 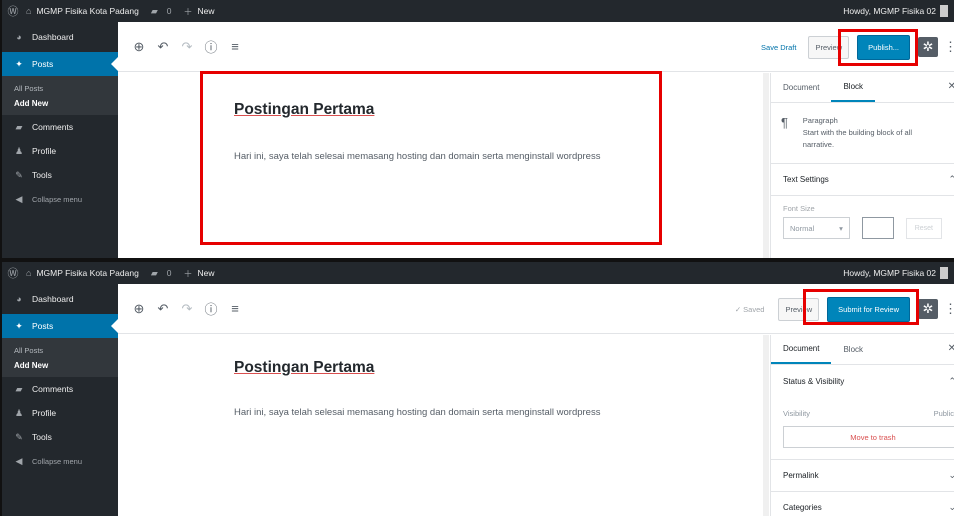 What do you see at coordinates (862, 454) in the screenshot?
I see `section-divider` at bounding box center [862, 454].